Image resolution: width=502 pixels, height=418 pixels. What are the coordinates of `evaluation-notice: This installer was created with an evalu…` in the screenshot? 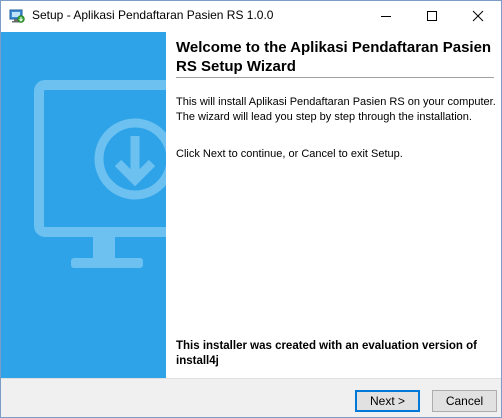 It's located at (327, 353).